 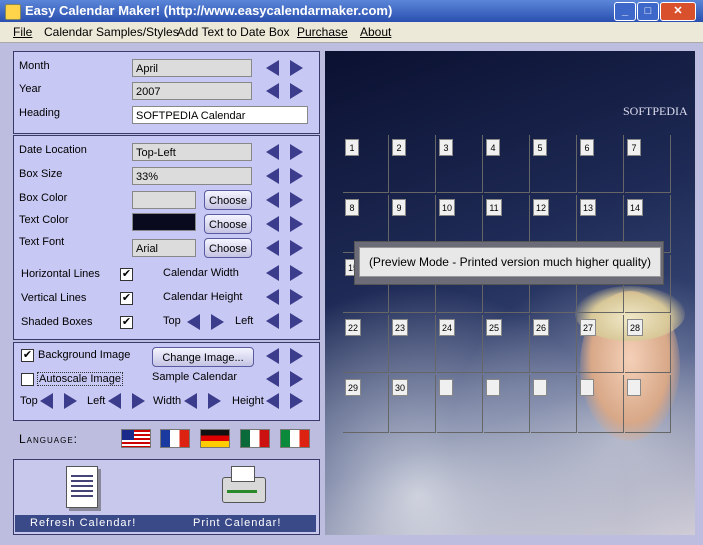 What do you see at coordinates (296, 379) in the screenshot?
I see `sample-calendar-next-arrow` at bounding box center [296, 379].